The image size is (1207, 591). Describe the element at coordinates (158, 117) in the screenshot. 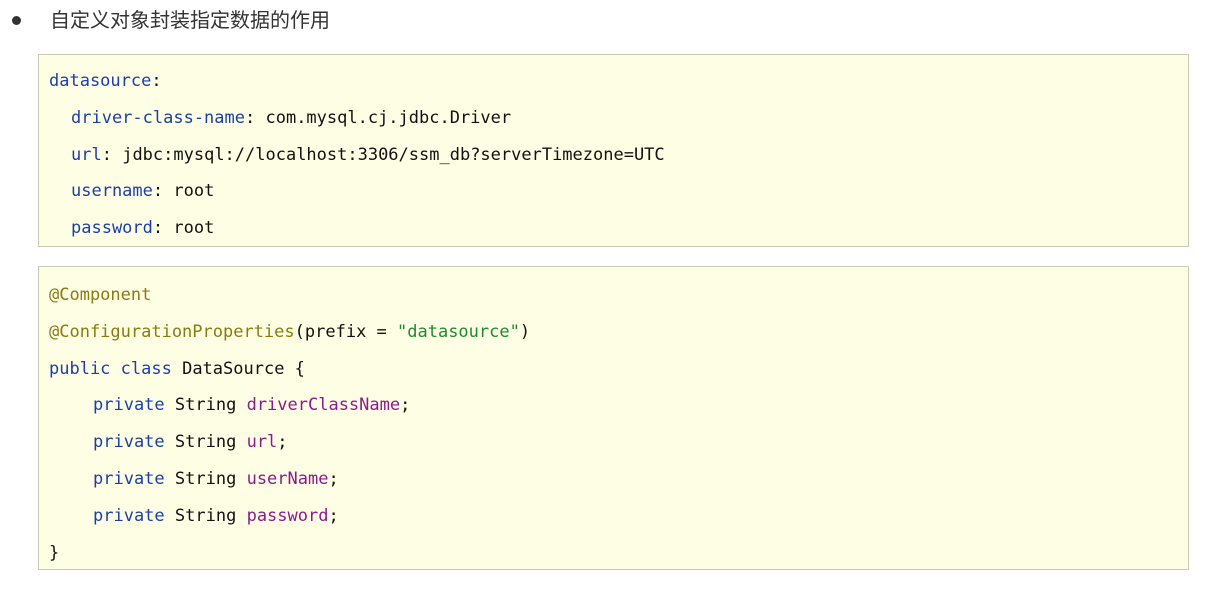

I see `yaml-key: driver-class-name` at that location.